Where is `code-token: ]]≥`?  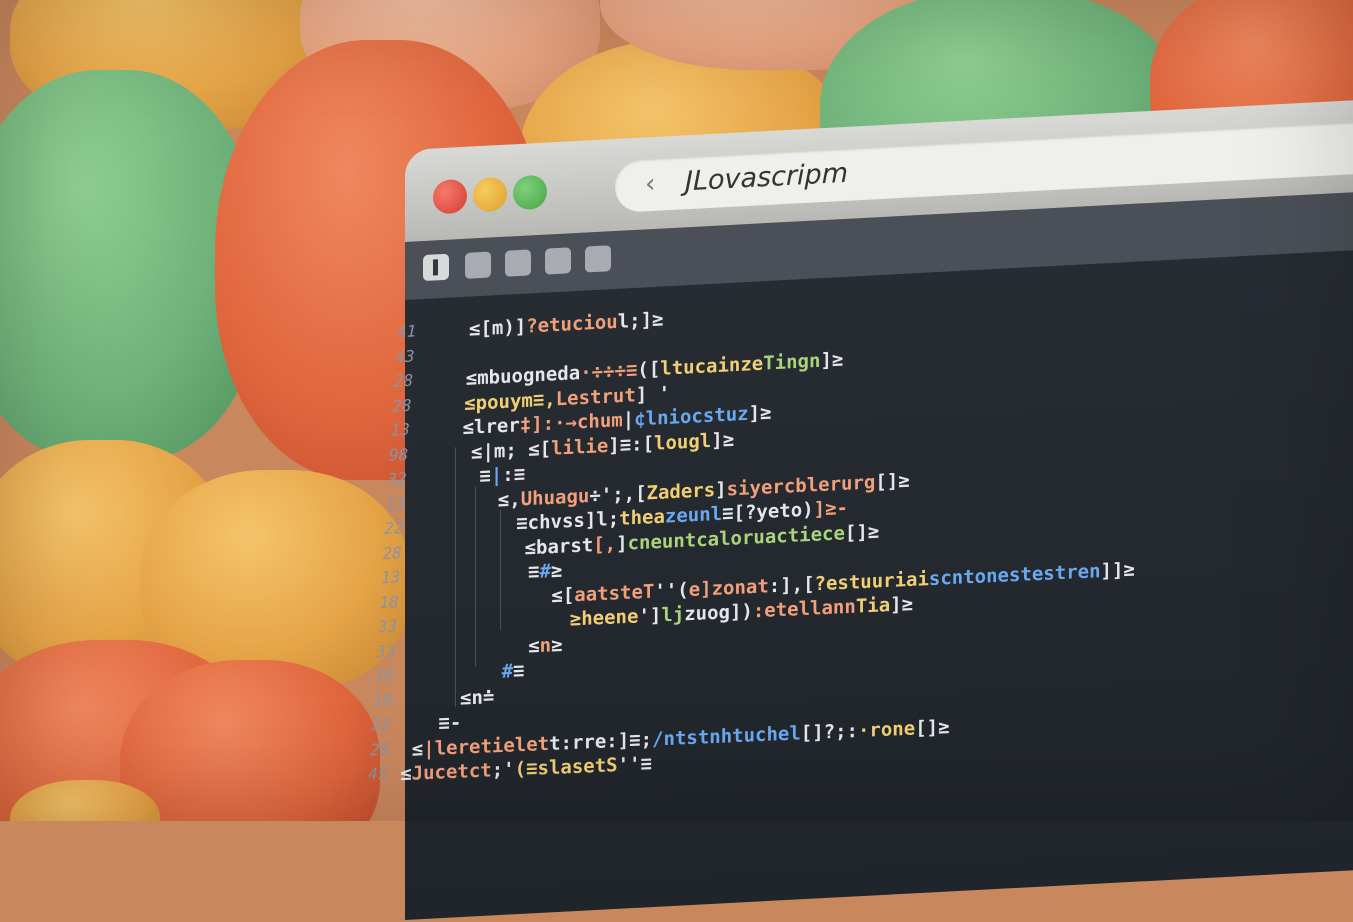 code-token: ]]≥ is located at coordinates (1117, 570).